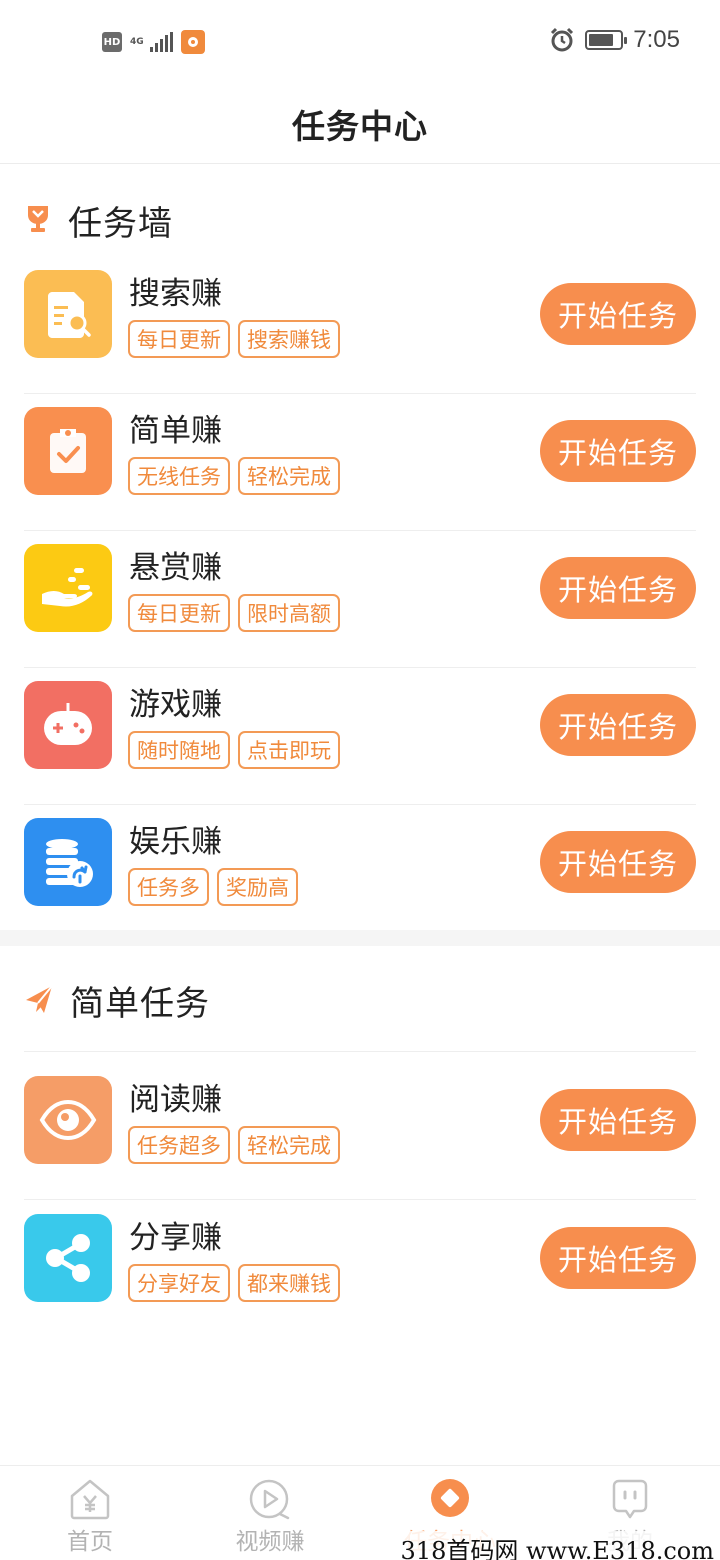  I want to click on tag-list: 任务多 奖励高, so click(213, 887).